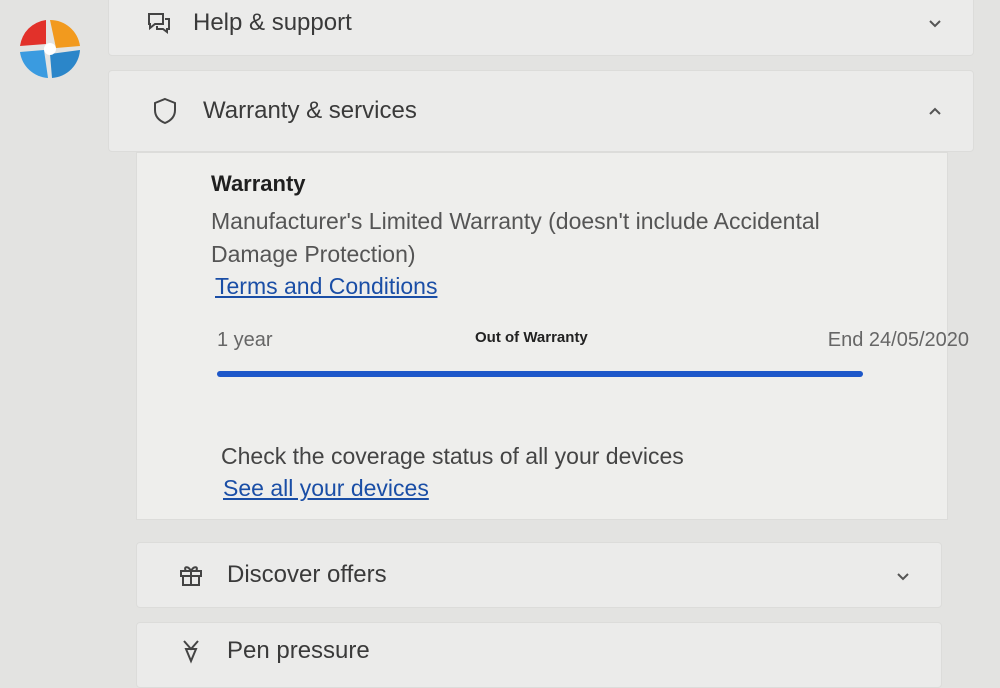 This screenshot has width=1000, height=688. I want to click on warranty-status: Out of Warranty, so click(531, 337).